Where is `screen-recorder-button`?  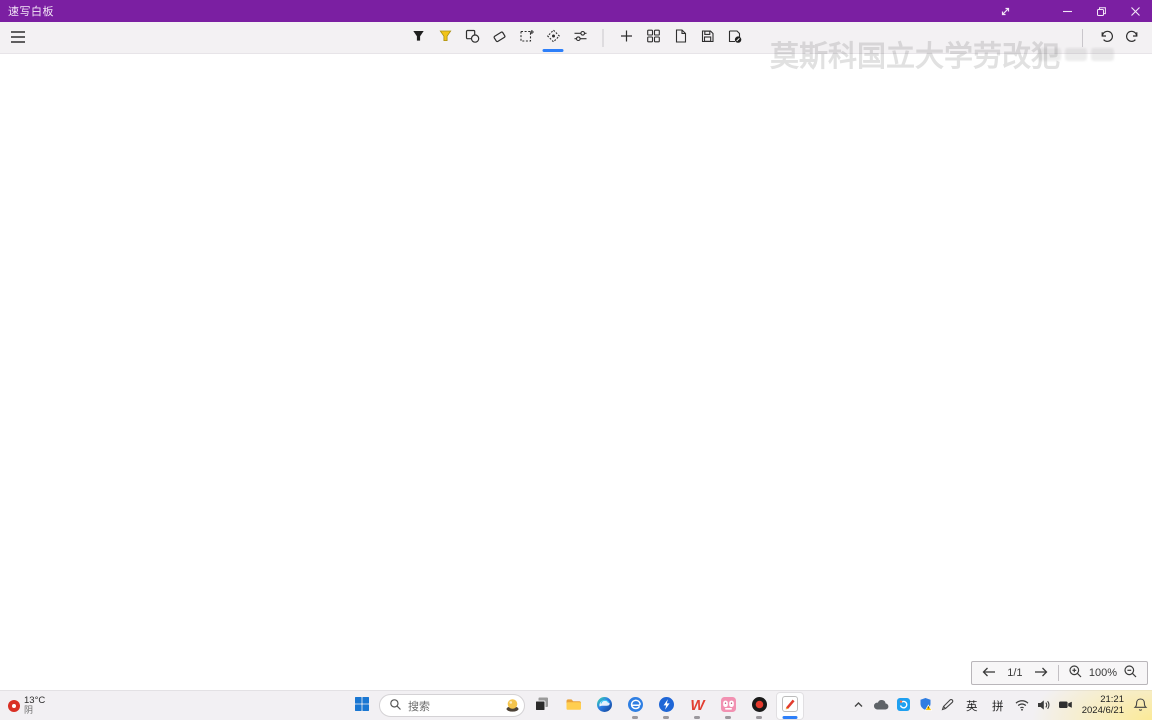 screen-recorder-button is located at coordinates (759, 706).